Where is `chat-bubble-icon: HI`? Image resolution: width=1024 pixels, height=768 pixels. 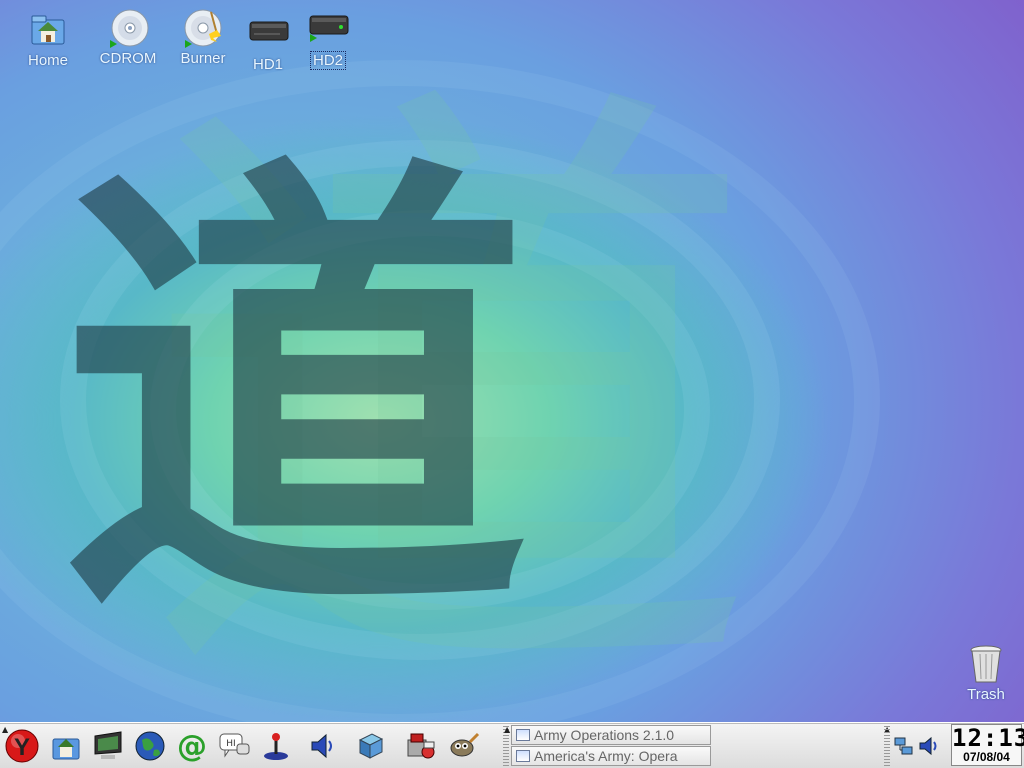
chat-bubble-icon: HI is located at coordinates (234, 745).